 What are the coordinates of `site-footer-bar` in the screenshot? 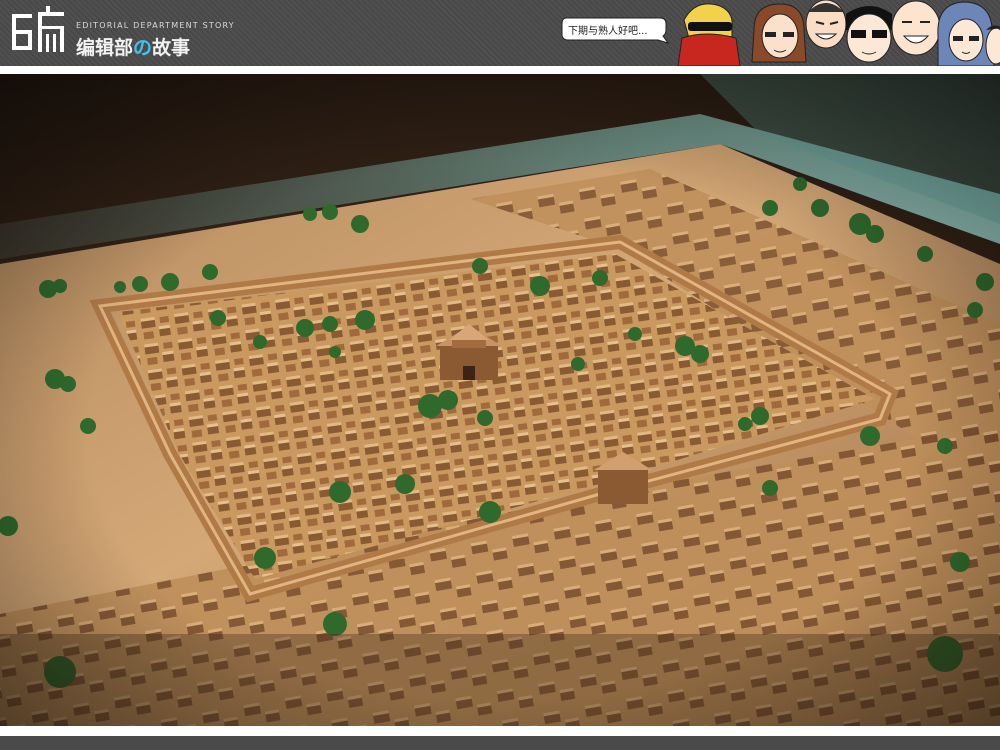 It's located at (500, 743).